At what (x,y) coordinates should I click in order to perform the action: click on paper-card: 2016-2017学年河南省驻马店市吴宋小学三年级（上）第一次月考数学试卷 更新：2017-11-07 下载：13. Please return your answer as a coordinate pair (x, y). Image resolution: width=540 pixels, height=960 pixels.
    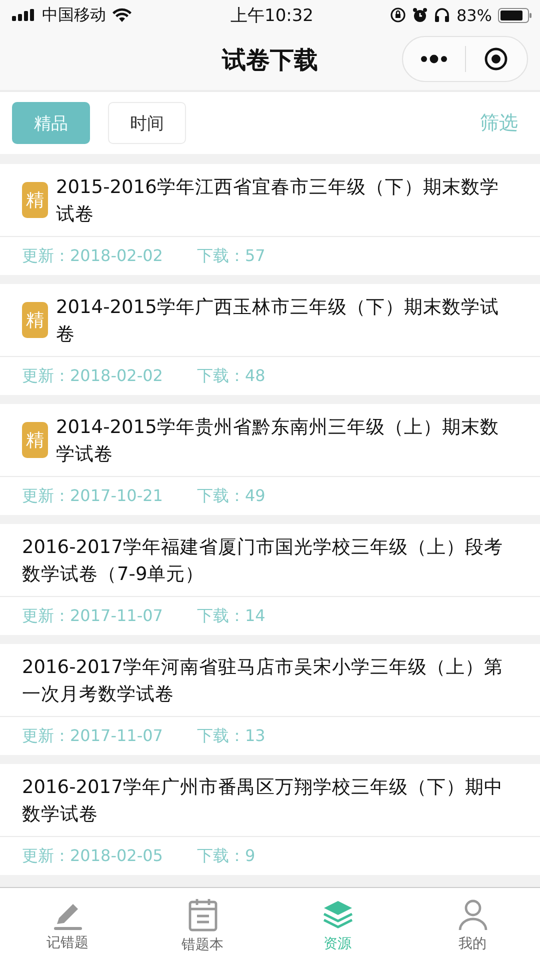
    Looking at the image, I should click on (270, 699).